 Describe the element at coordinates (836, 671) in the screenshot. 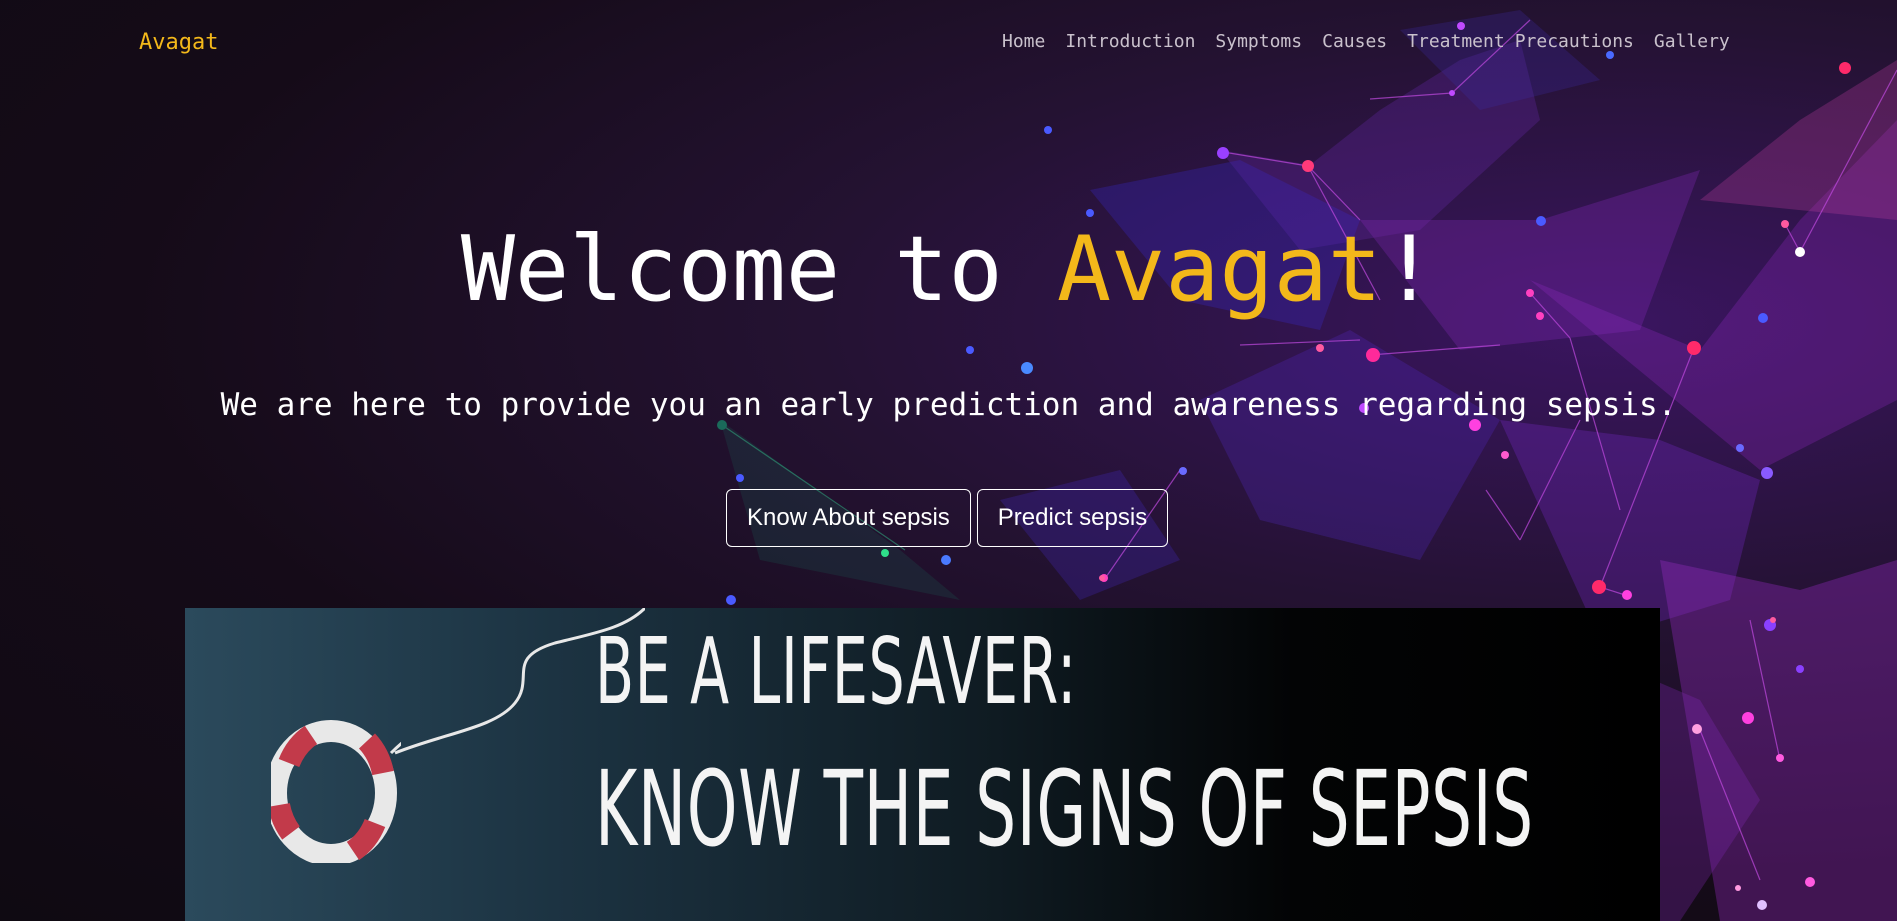

I see `banner-headline: BE A LIFESAVER:` at that location.